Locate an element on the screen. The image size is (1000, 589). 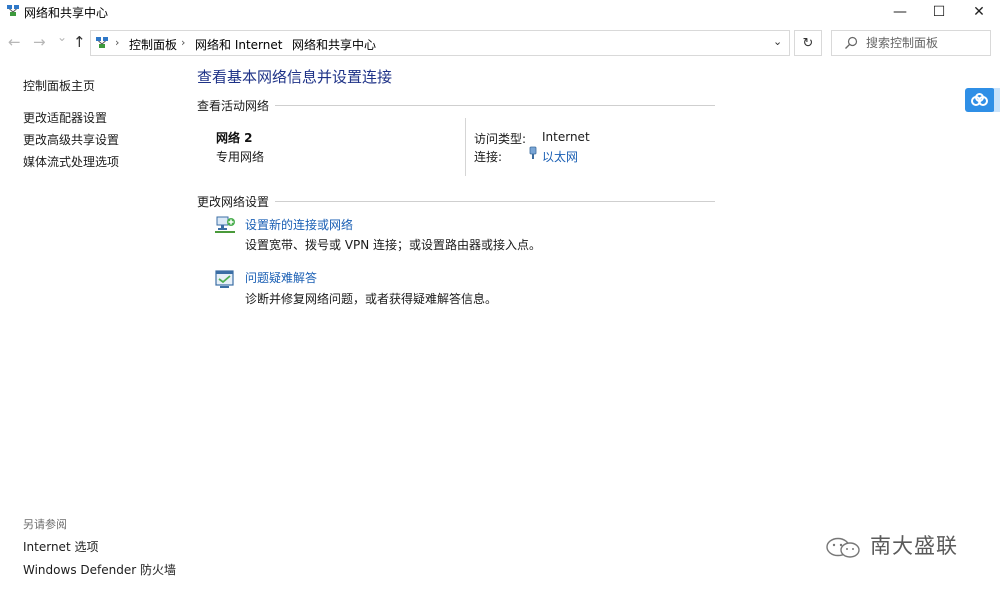
sidebar-change-adapter-settings: 更改适配器设置 is located at coordinates (65, 117).